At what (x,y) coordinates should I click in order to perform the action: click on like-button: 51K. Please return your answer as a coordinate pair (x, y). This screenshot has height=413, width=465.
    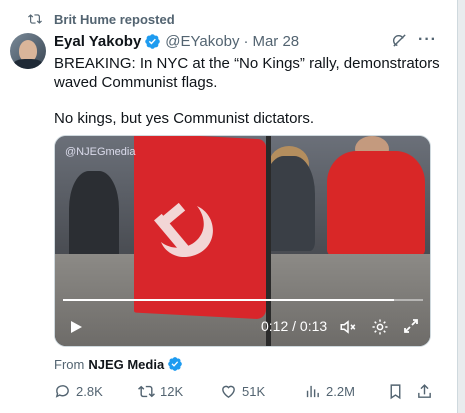
    Looking at the image, I should click on (242, 391).